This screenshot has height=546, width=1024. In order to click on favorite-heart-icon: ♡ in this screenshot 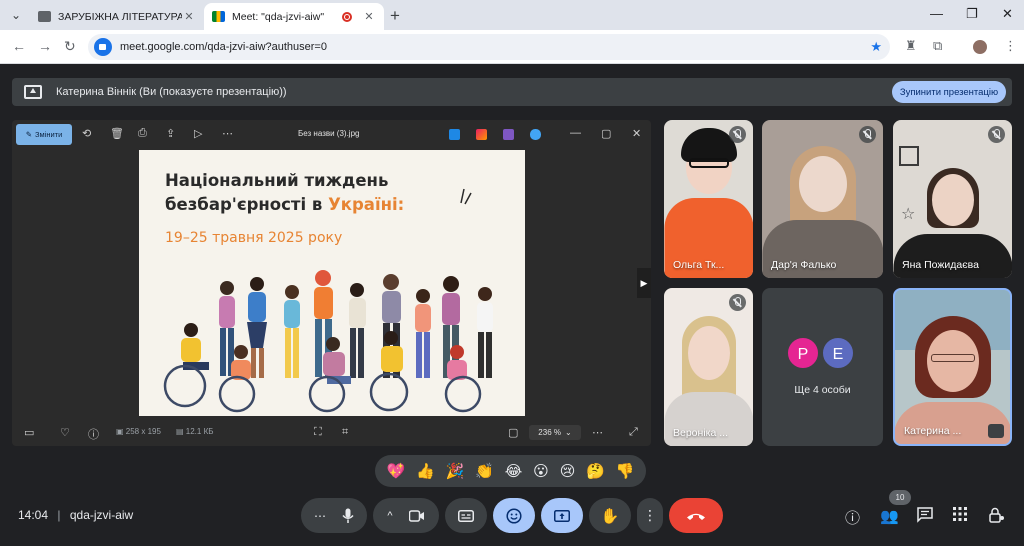, I will do `click(65, 432)`.